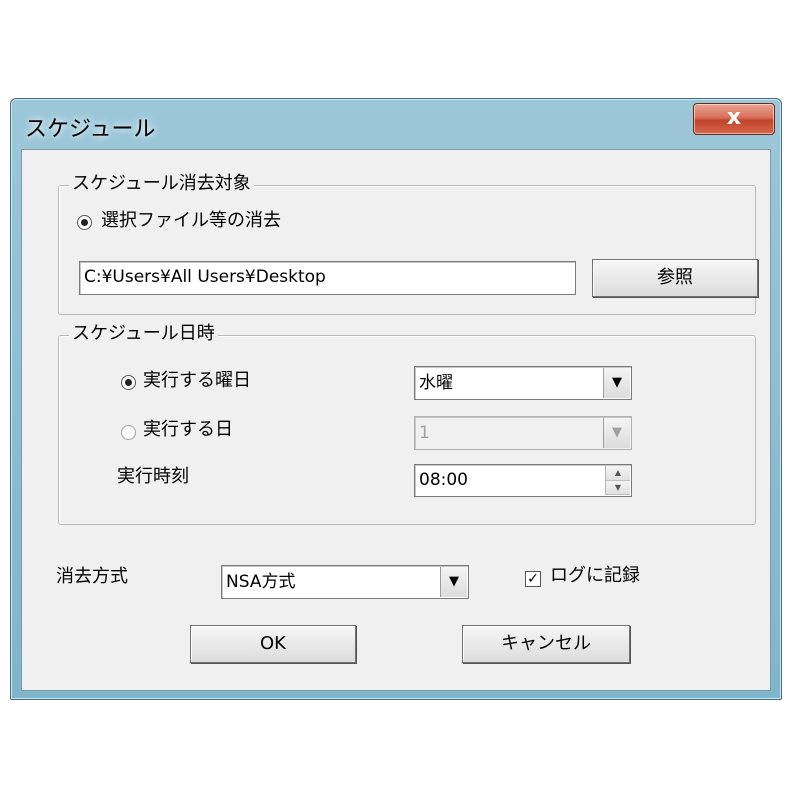 This screenshot has width=800, height=800. I want to click on close-icon: x, so click(734, 117).